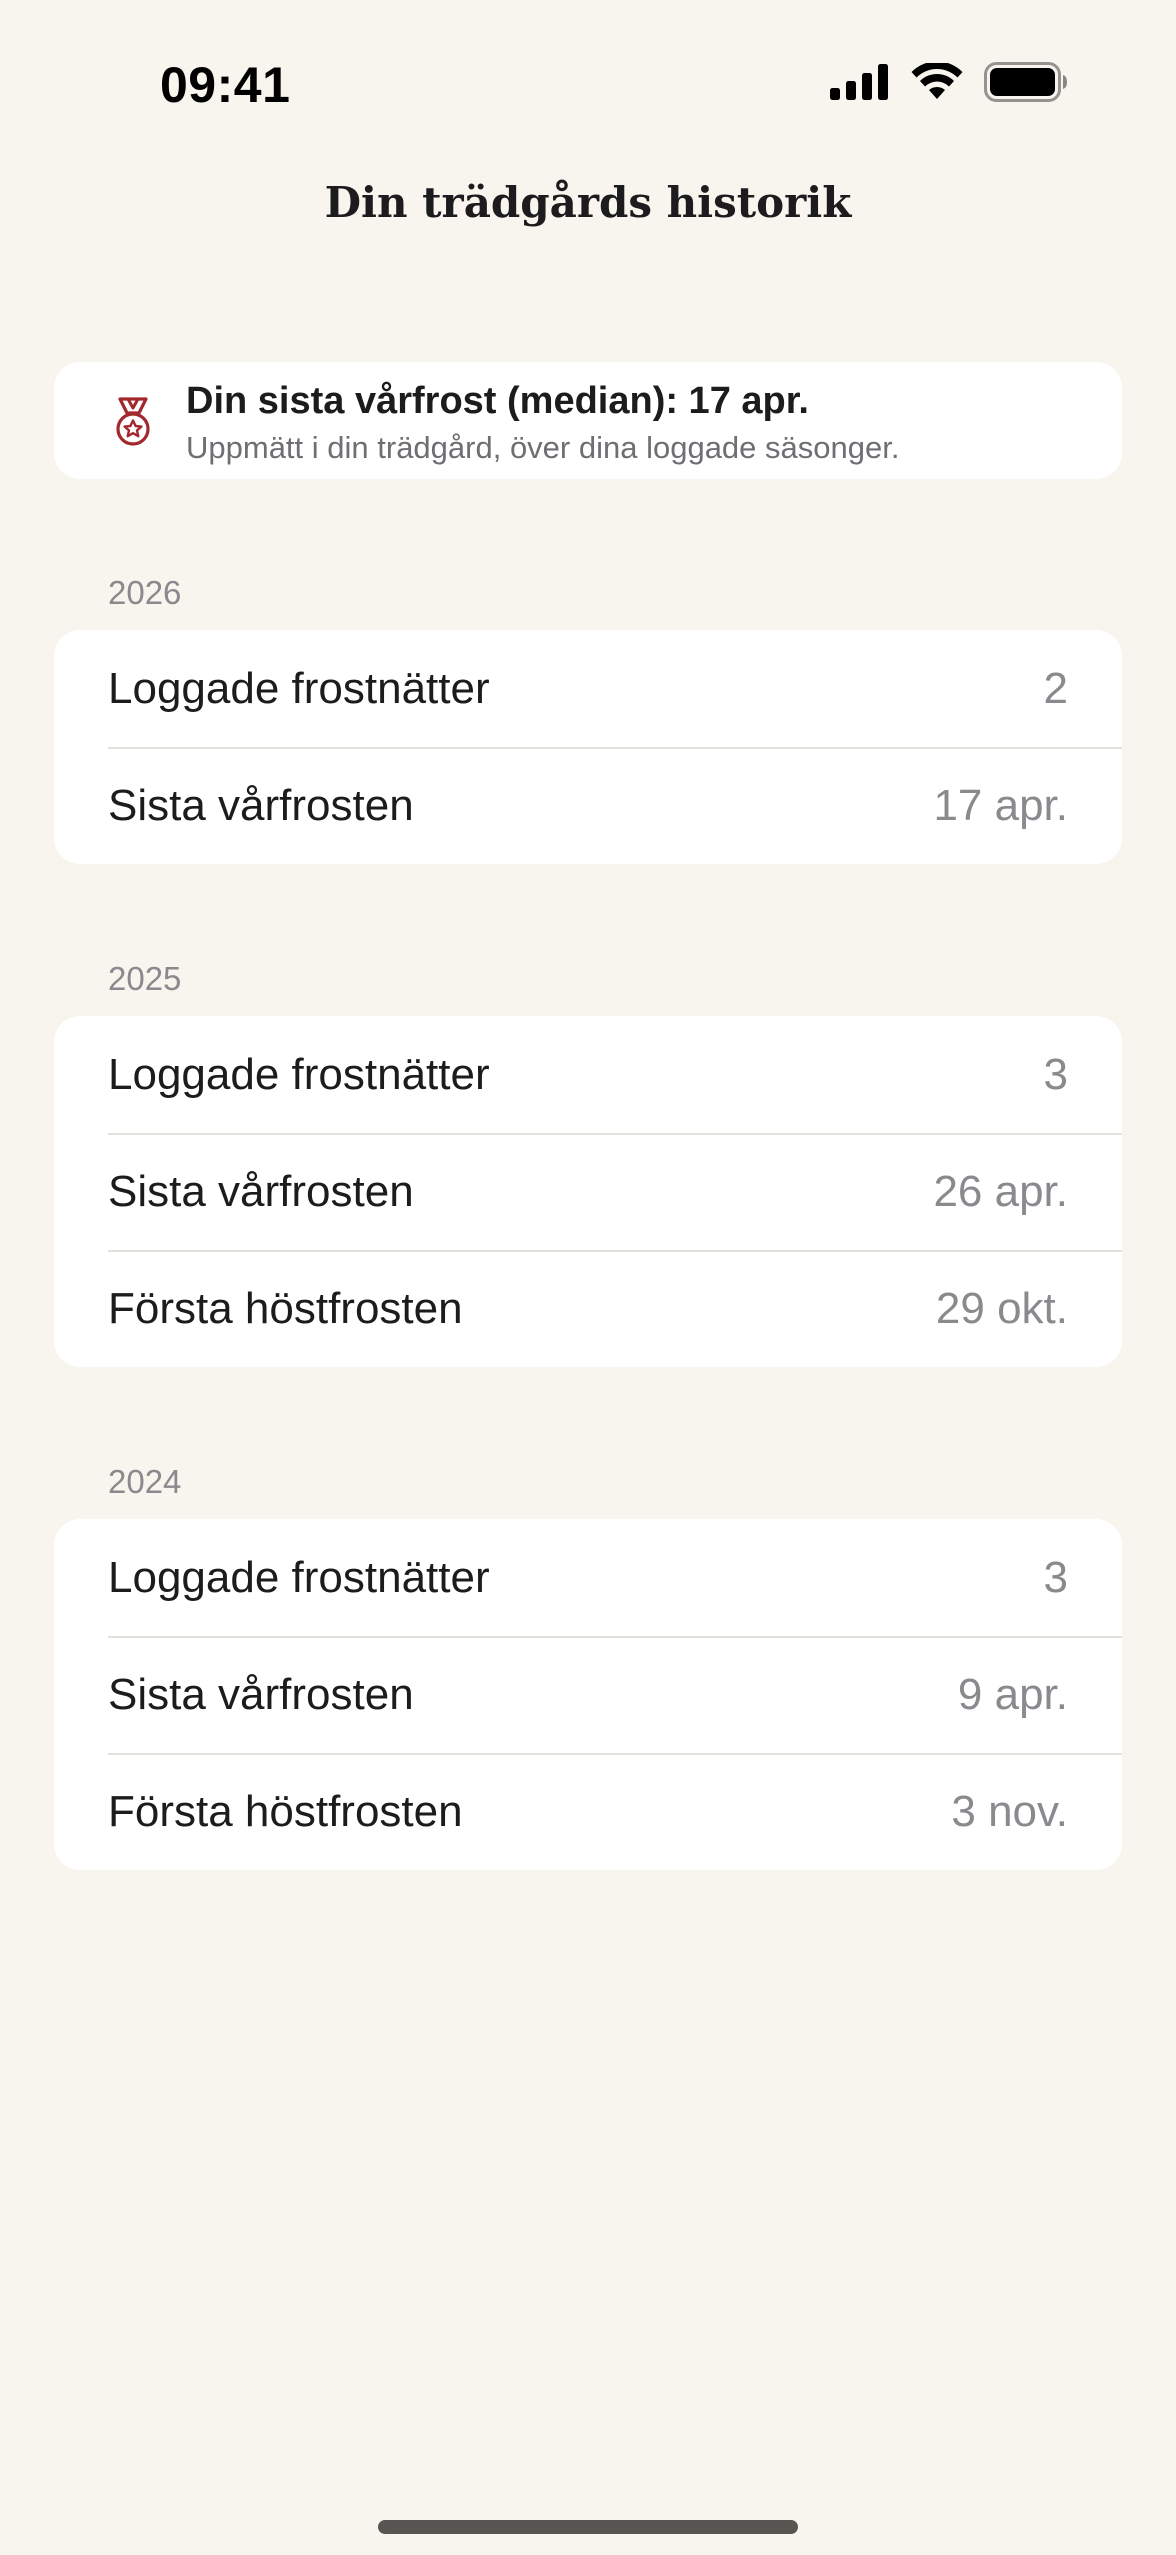 This screenshot has width=1176, height=2555. What do you see at coordinates (937, 82) in the screenshot?
I see `wifi-icon` at bounding box center [937, 82].